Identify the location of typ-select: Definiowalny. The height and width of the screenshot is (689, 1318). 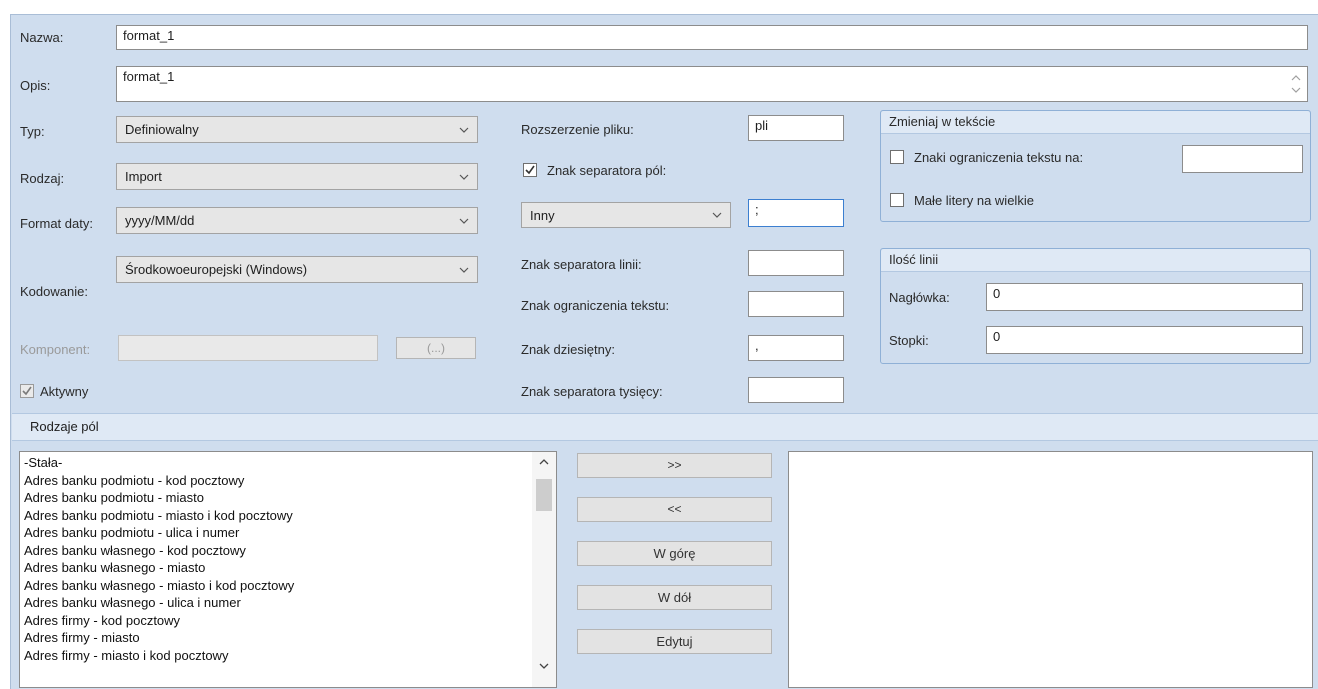
(297, 129).